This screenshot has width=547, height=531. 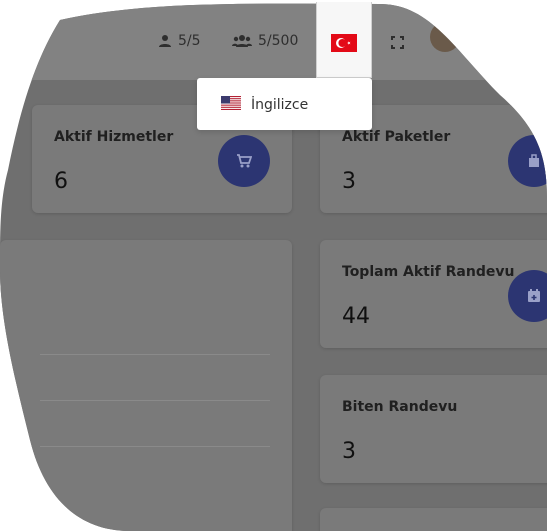 What do you see at coordinates (433, 519) in the screenshot?
I see `card-partial` at bounding box center [433, 519].